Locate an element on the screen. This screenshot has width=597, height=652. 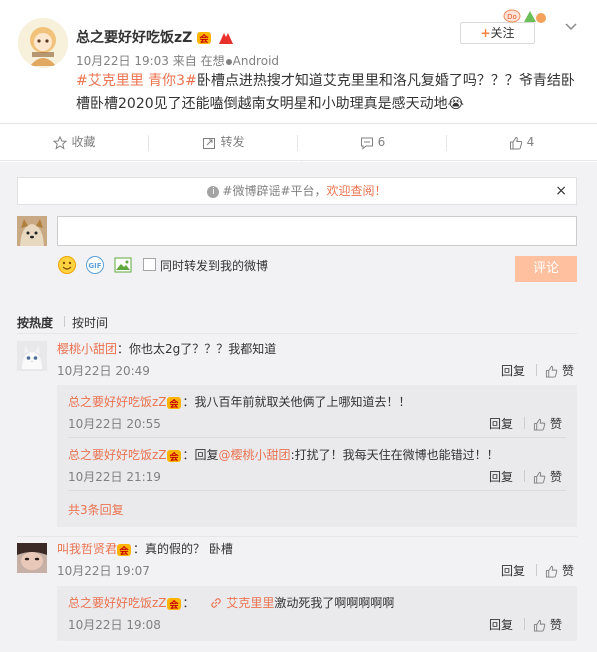
sort-by-hot: 按热度 is located at coordinates (35, 322).